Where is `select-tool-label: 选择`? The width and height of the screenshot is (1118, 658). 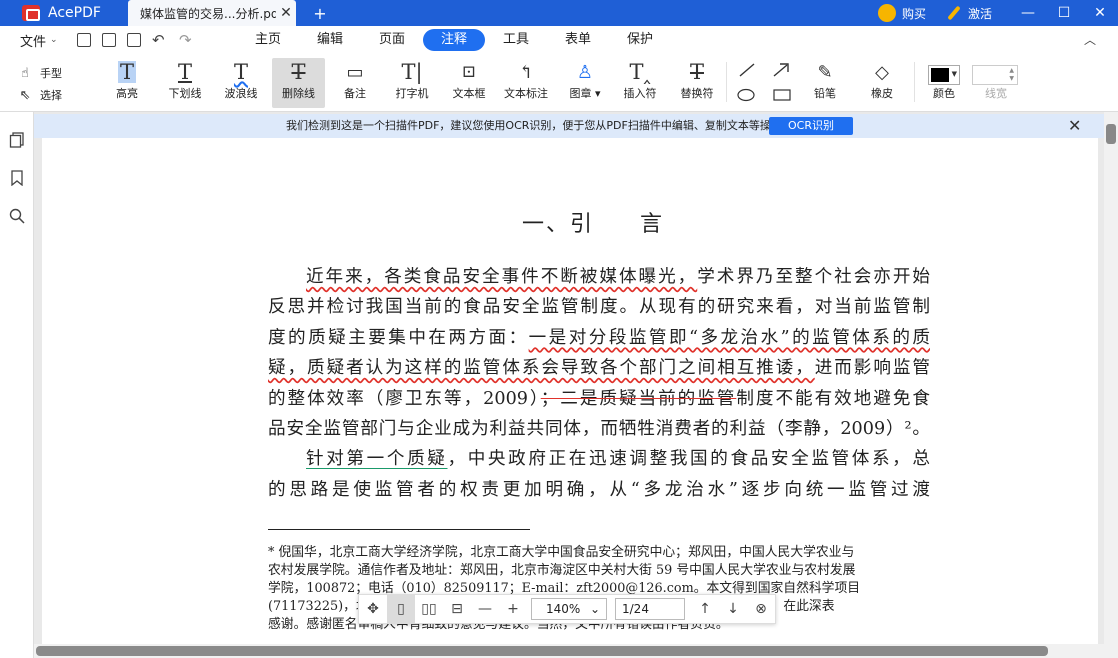
select-tool-label: 选择 is located at coordinates (51, 95).